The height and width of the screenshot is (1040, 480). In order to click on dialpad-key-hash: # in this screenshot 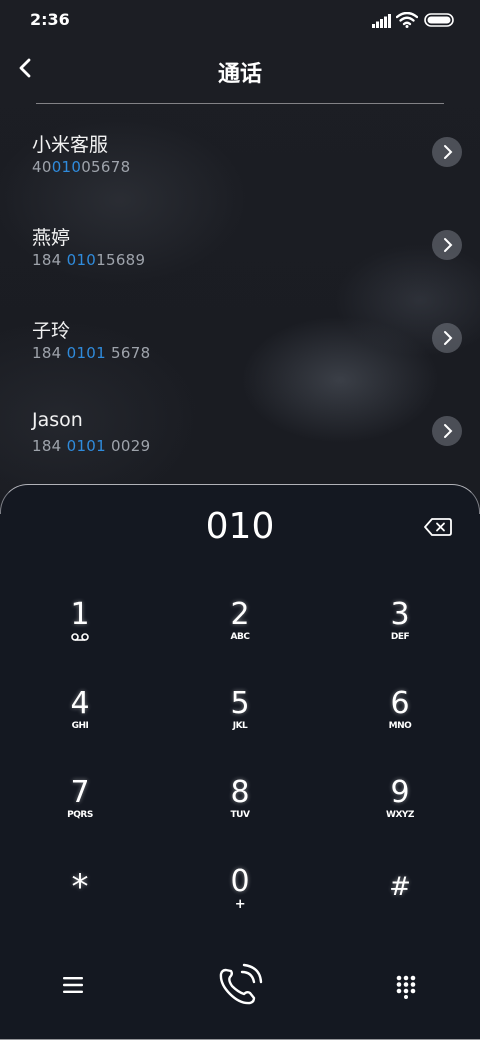, I will do `click(400, 910)`.